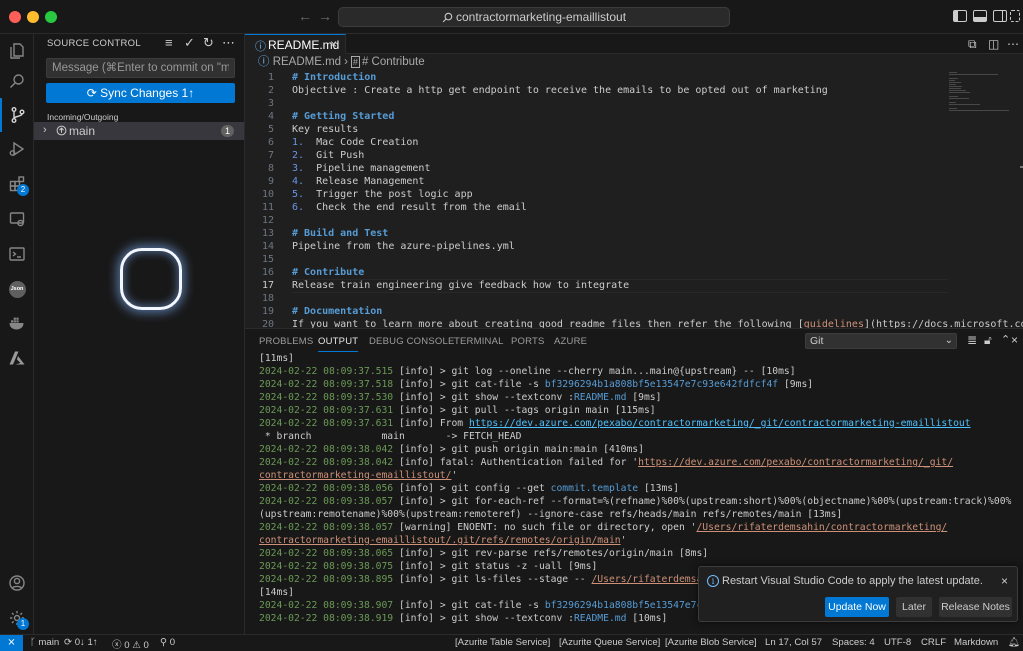 This screenshot has width=1023, height=651. Describe the element at coordinates (33, 17) in the screenshot. I see `minimize-window-button` at that location.